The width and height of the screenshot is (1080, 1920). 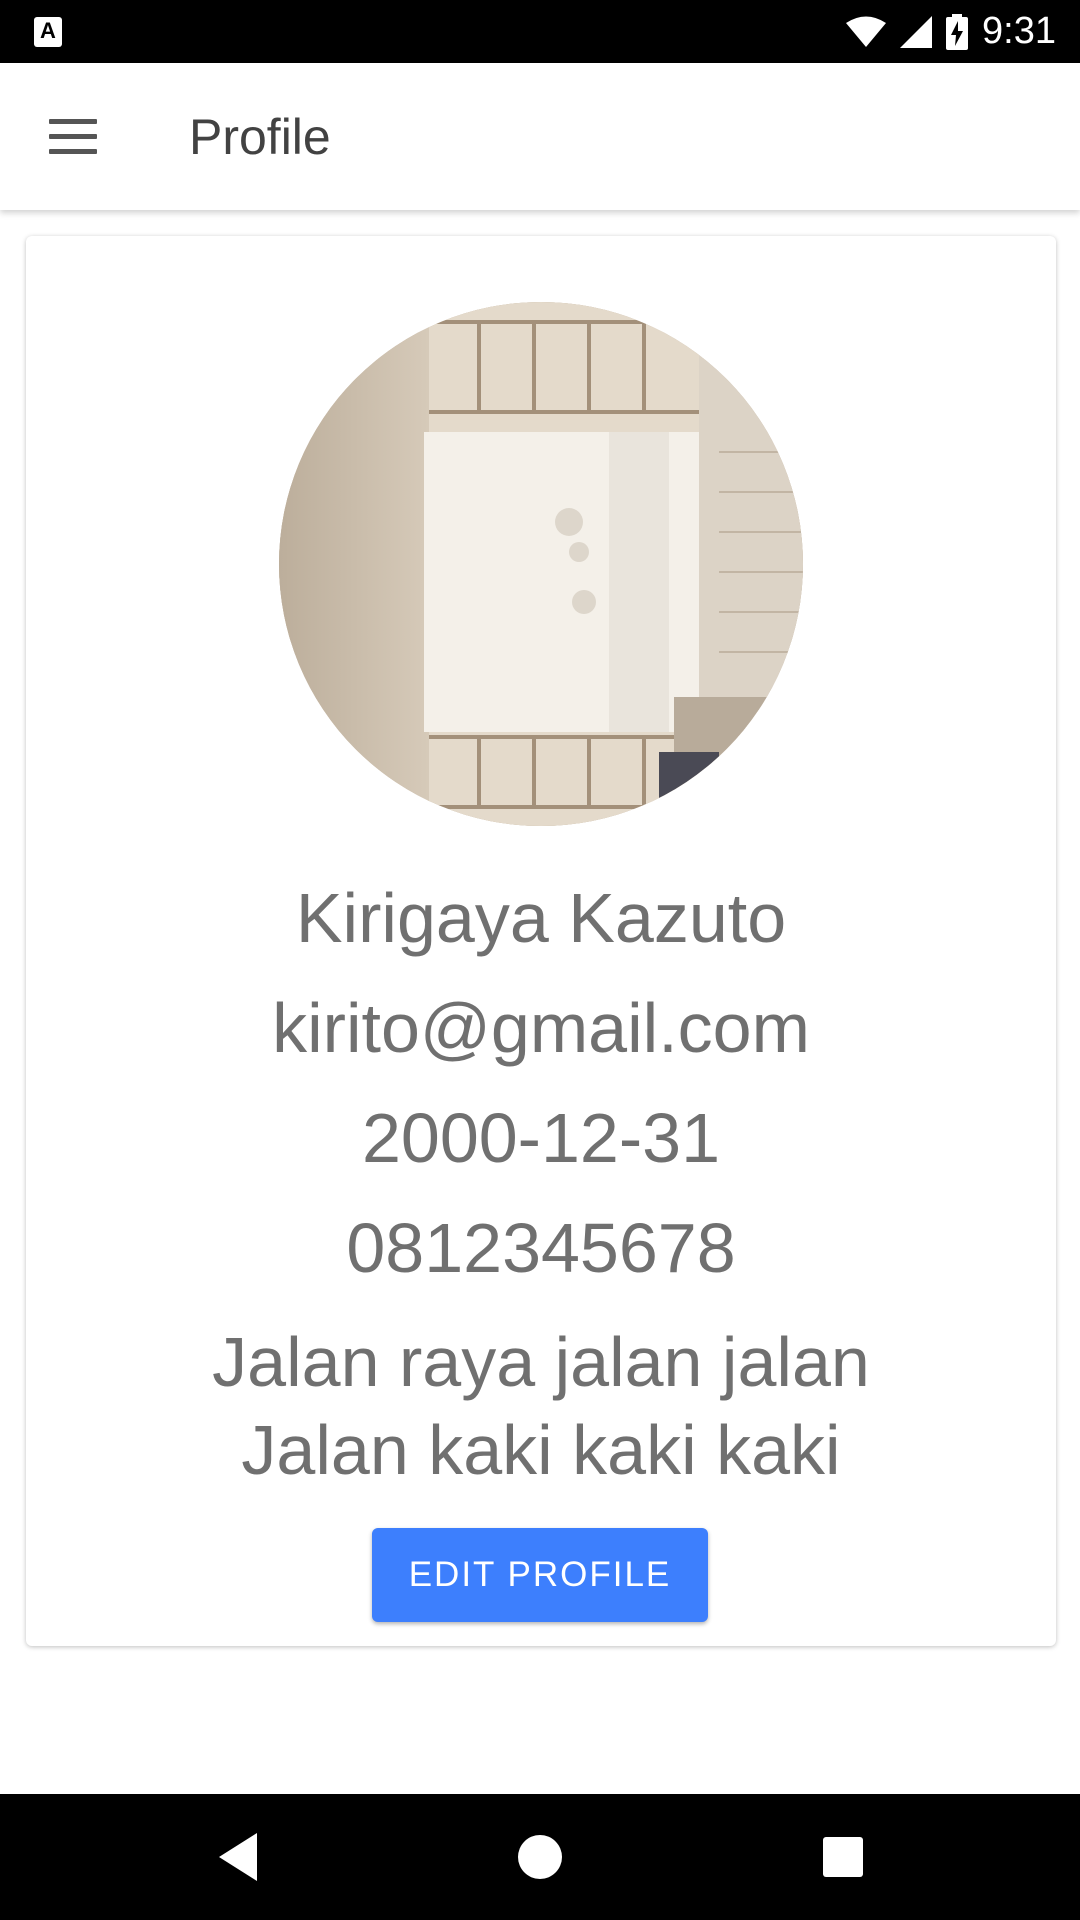 I want to click on navigation-bar, so click(x=540, y=1857).